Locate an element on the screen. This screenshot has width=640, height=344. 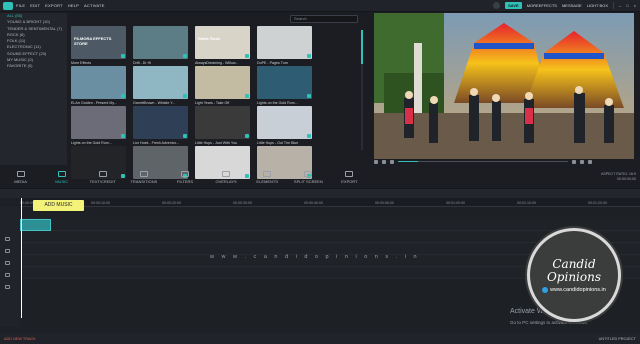
tab-label: MUSIC is located at coordinates (62, 181).